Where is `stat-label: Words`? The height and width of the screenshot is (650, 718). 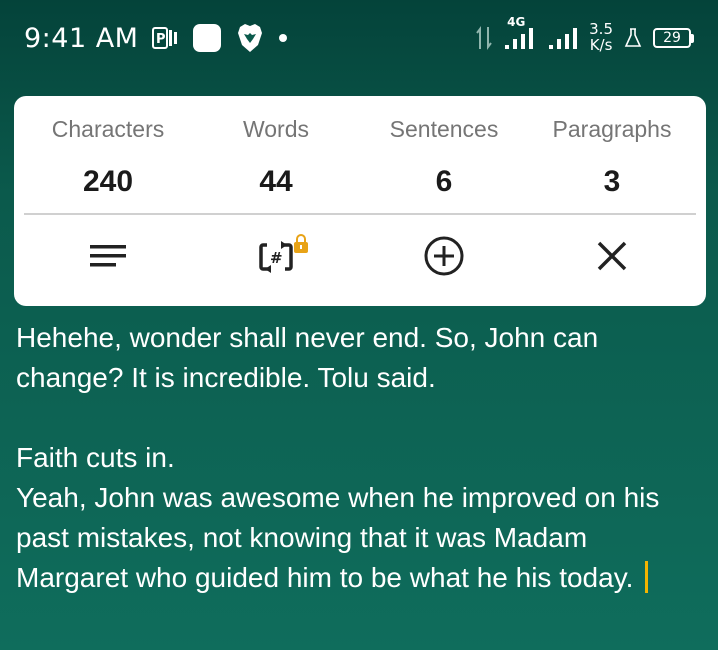
stat-label: Words is located at coordinates (276, 129).